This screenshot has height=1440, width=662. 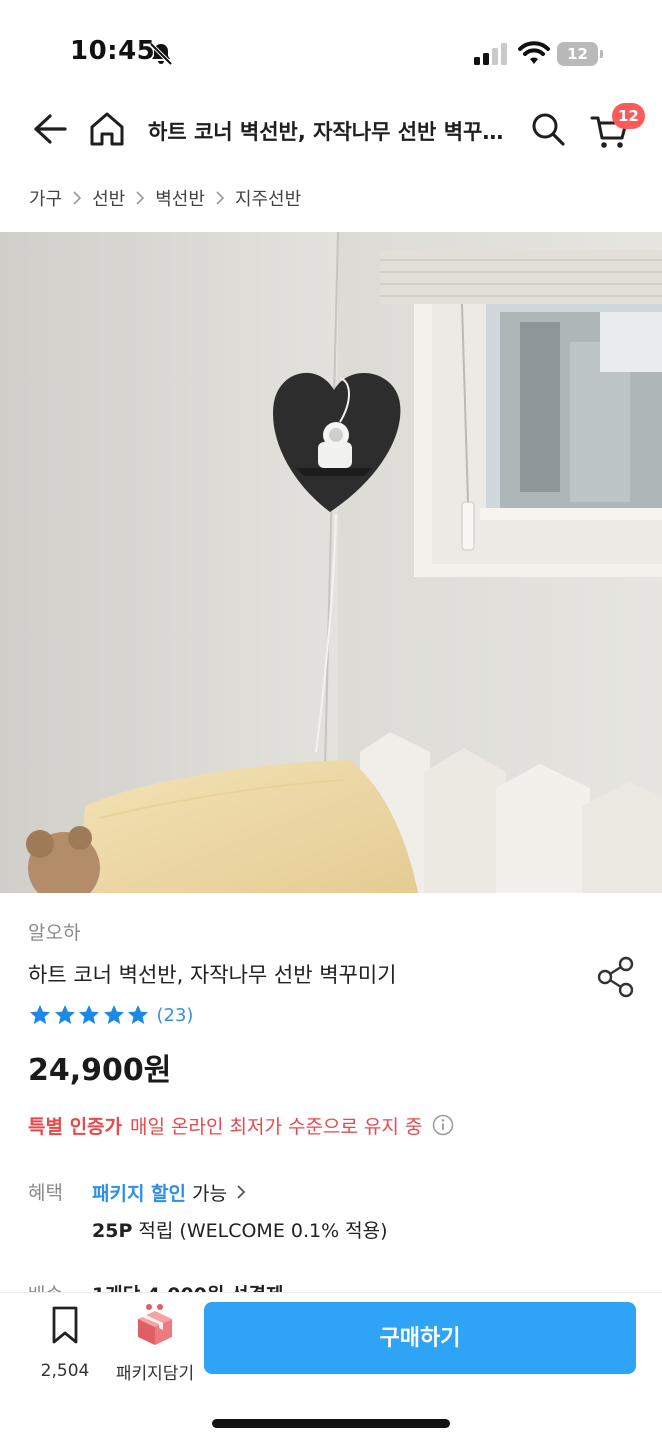 What do you see at coordinates (616, 977) in the screenshot?
I see `share-icon` at bounding box center [616, 977].